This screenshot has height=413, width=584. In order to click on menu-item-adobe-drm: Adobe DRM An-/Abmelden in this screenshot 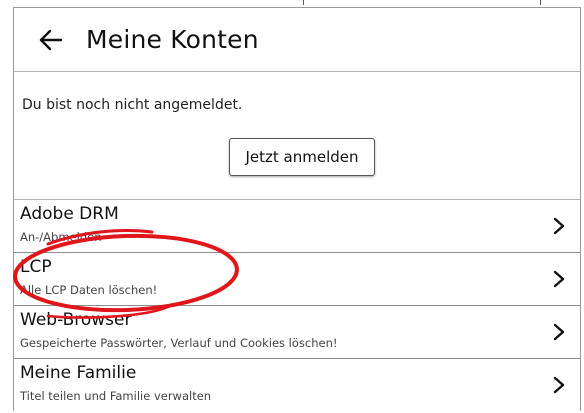, I will do `click(297, 226)`.